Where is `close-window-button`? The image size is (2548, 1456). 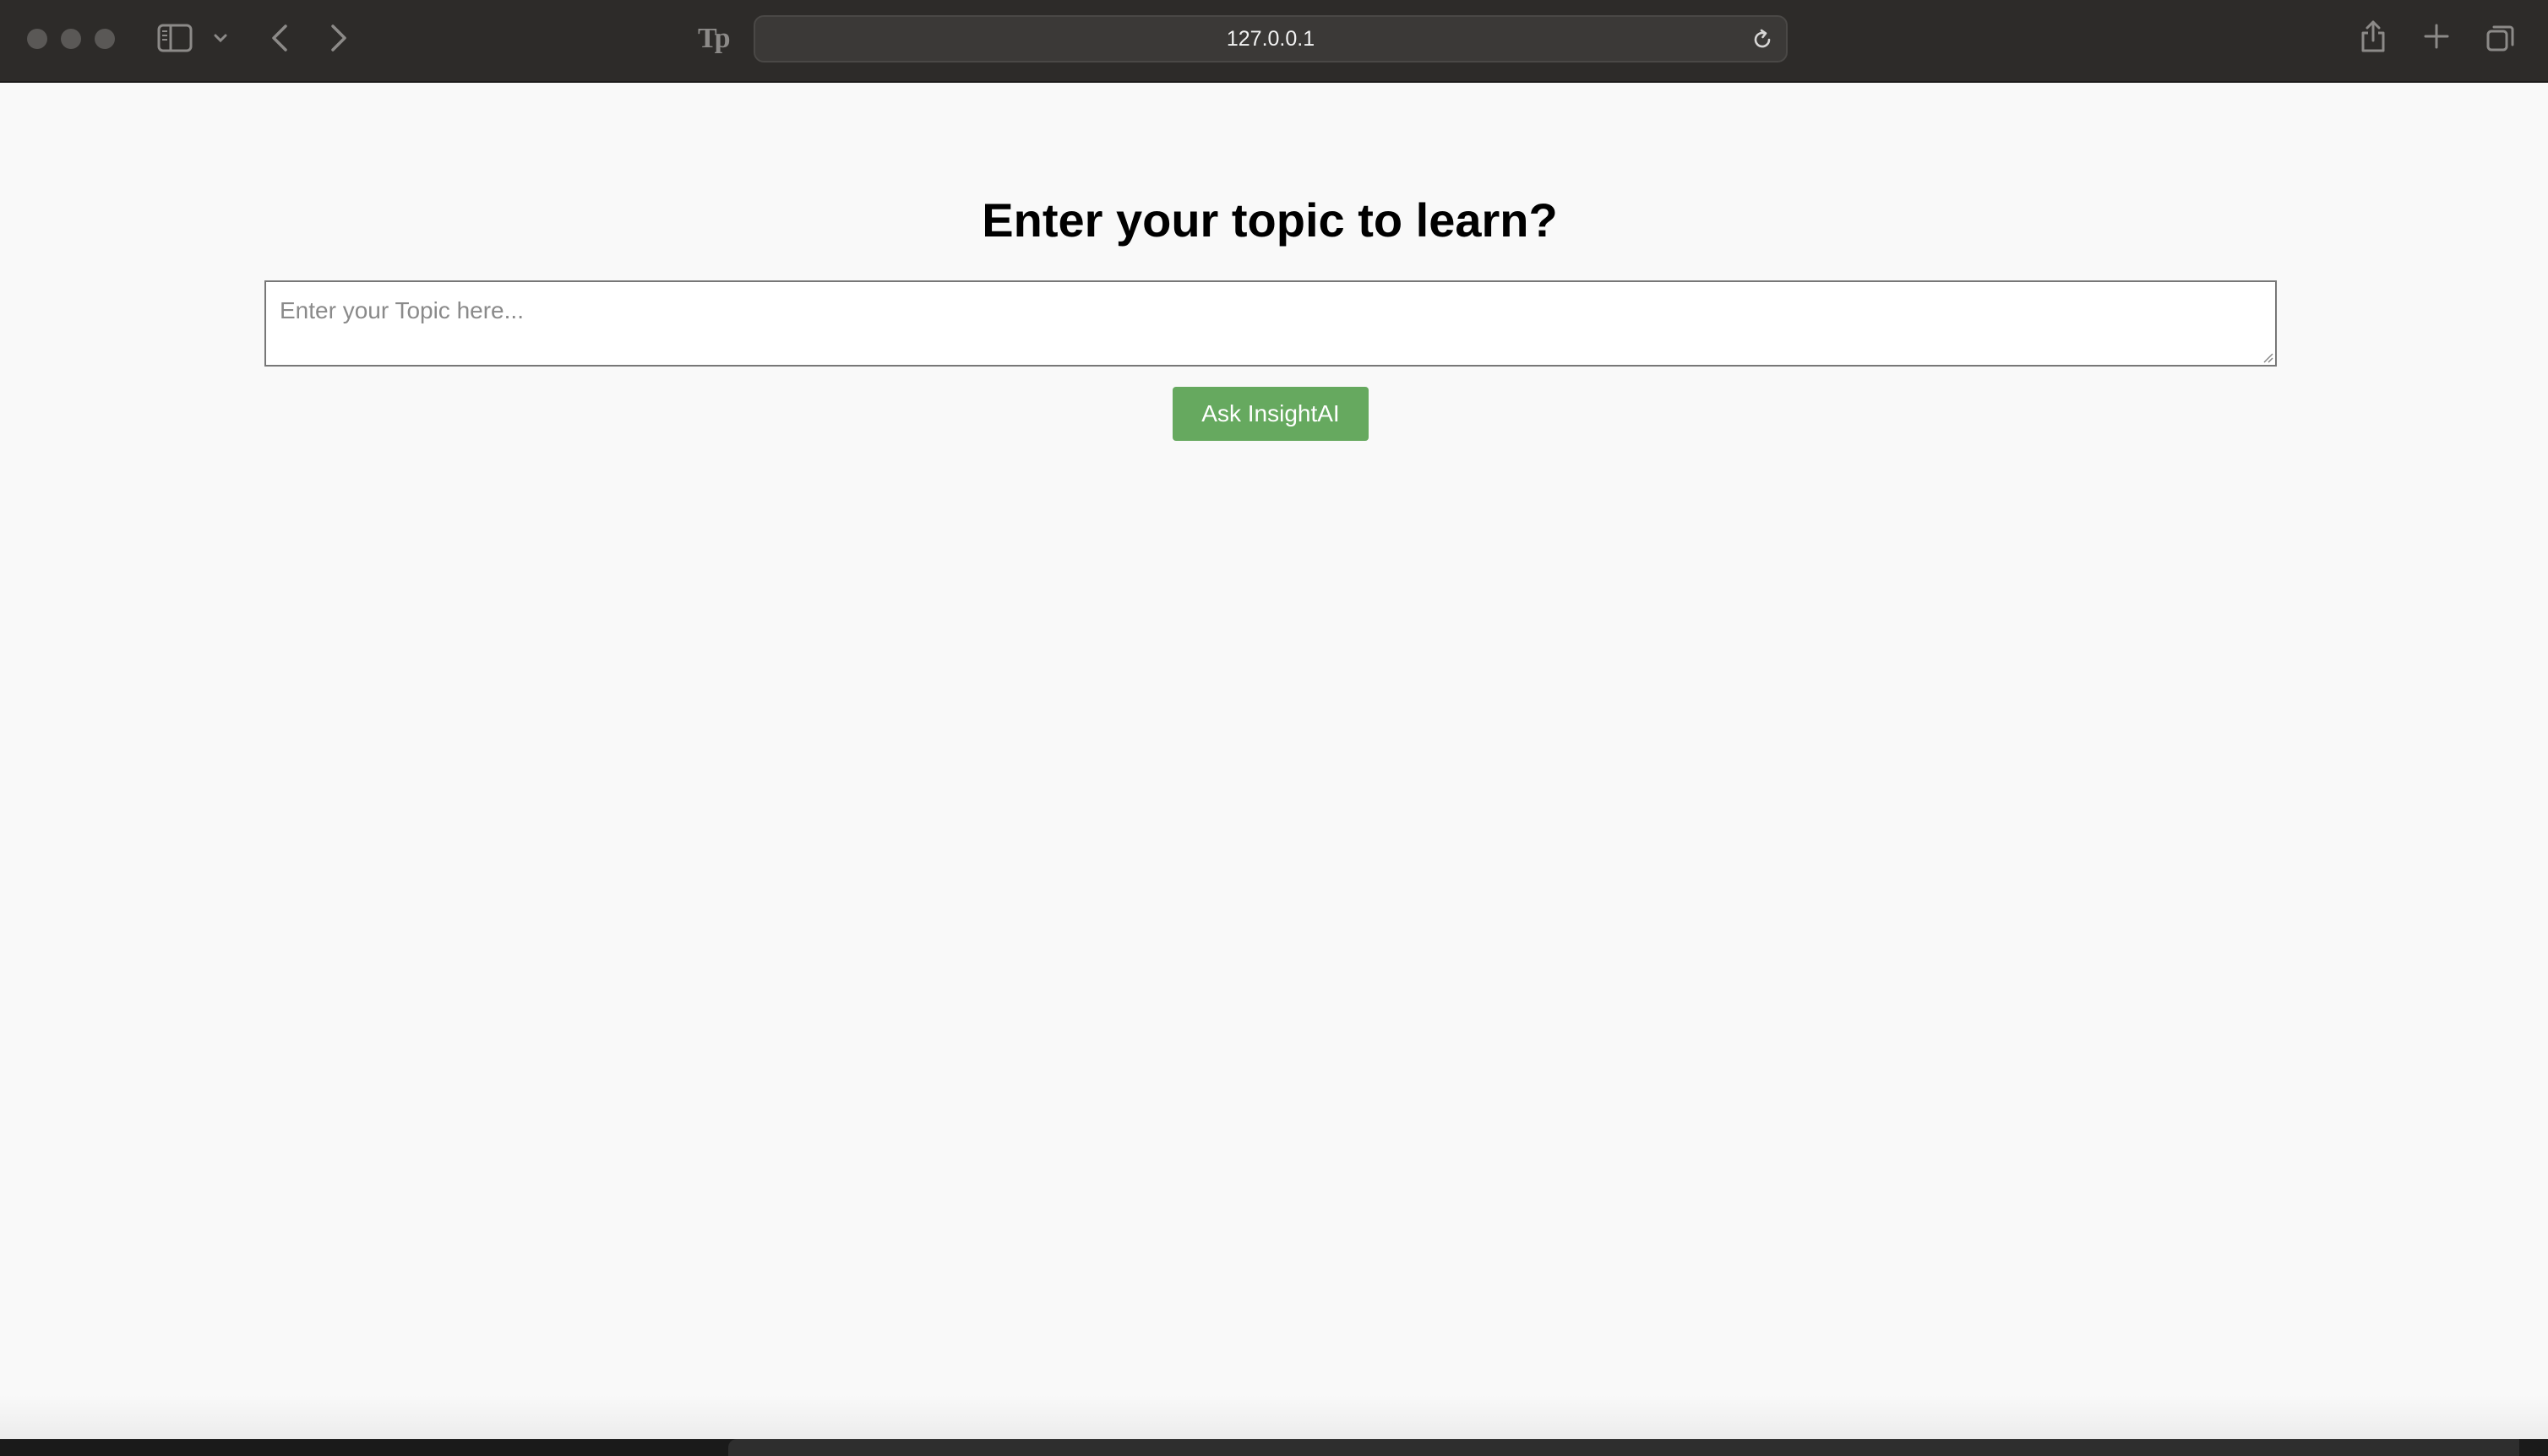
close-window-button is located at coordinates (37, 39).